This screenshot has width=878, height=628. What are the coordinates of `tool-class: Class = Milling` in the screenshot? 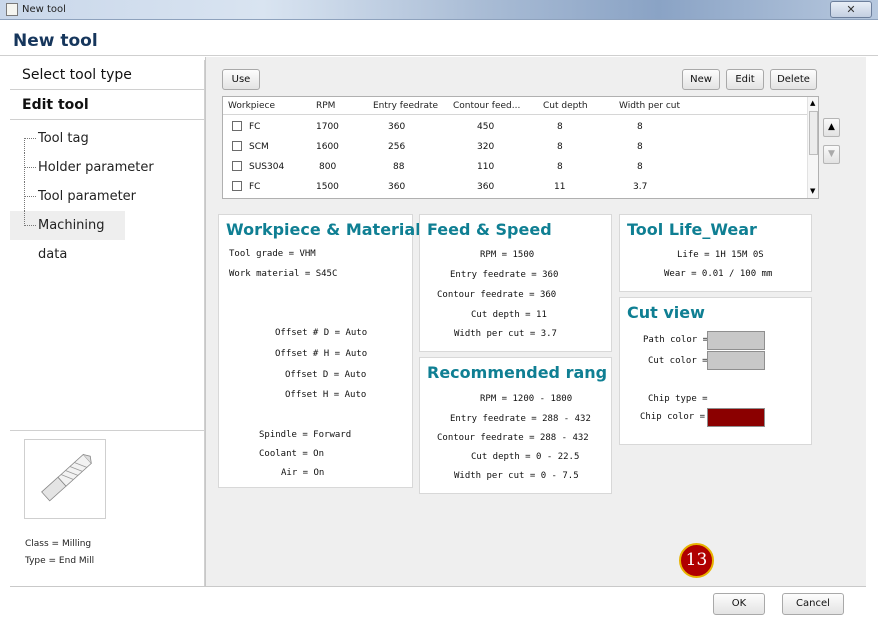 It's located at (58, 544).